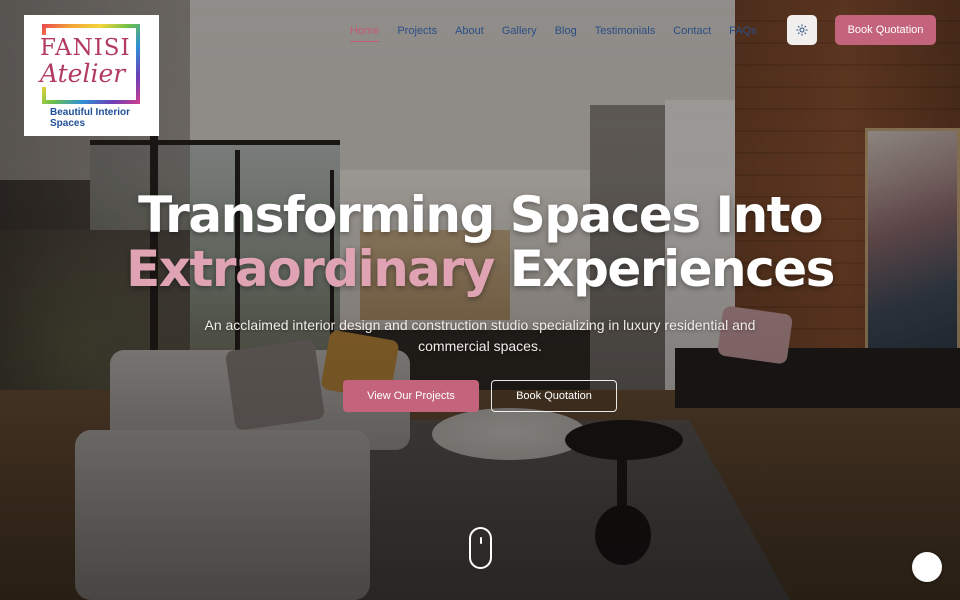 This screenshot has height=600, width=960. I want to click on view-projects-button: View Our Projects, so click(411, 396).